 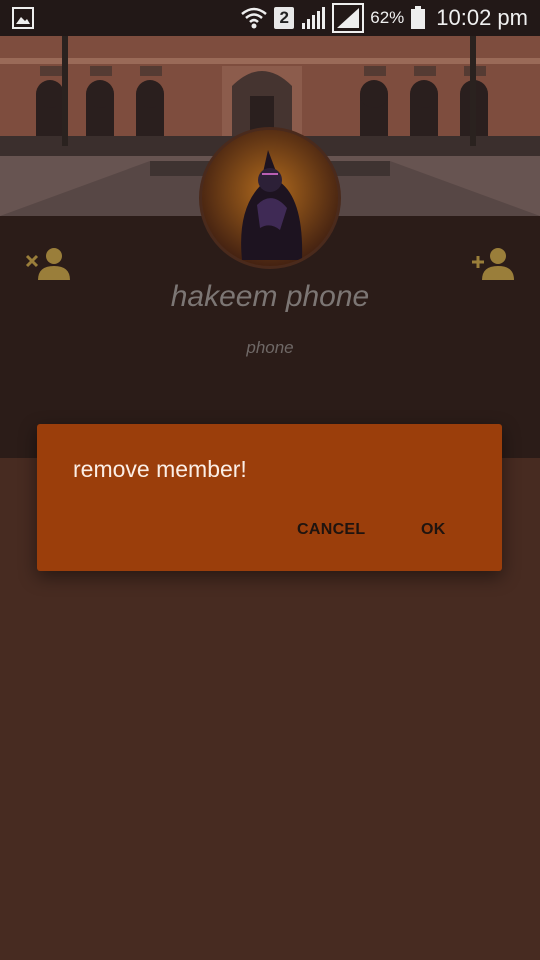 I want to click on image-notification-icon, so click(x=23, y=18).